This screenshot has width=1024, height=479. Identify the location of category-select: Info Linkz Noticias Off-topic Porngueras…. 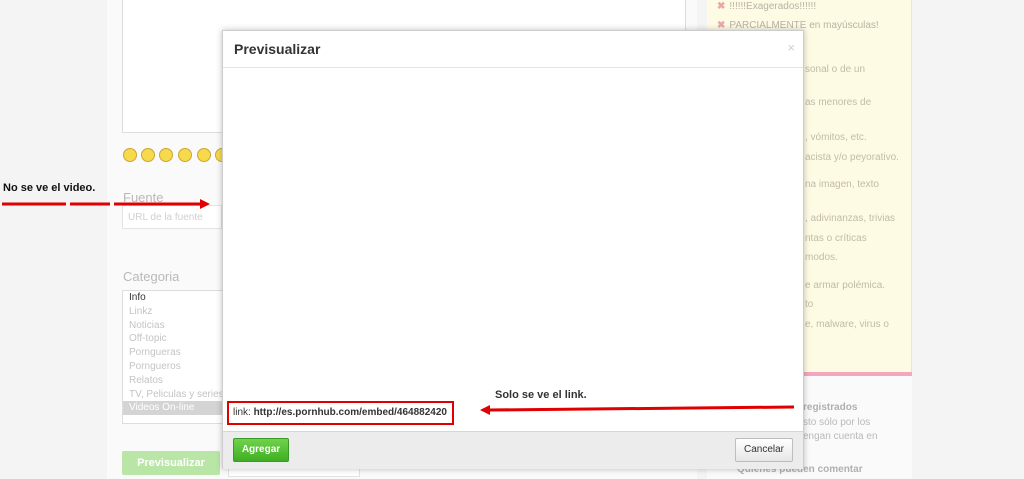
(172, 357).